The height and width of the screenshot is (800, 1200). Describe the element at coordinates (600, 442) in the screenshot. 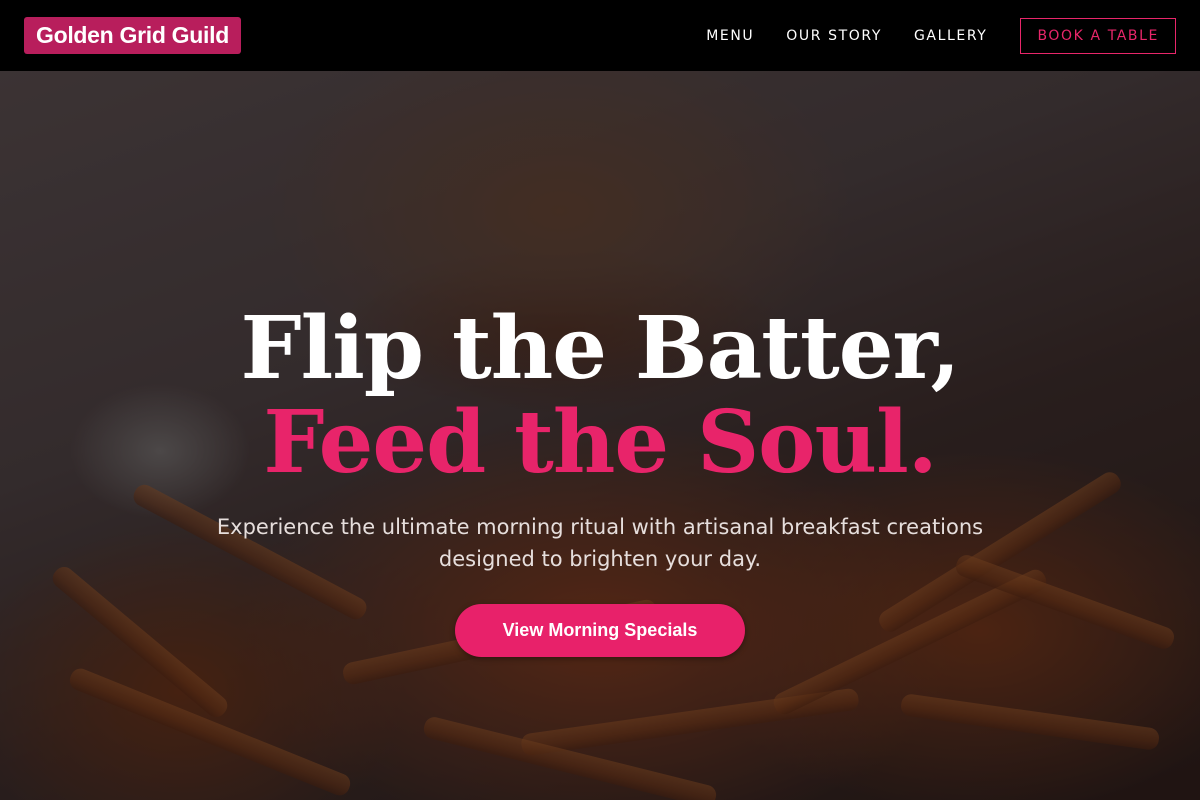

I see `hero-headline-line2: Feed the Soul.` at that location.